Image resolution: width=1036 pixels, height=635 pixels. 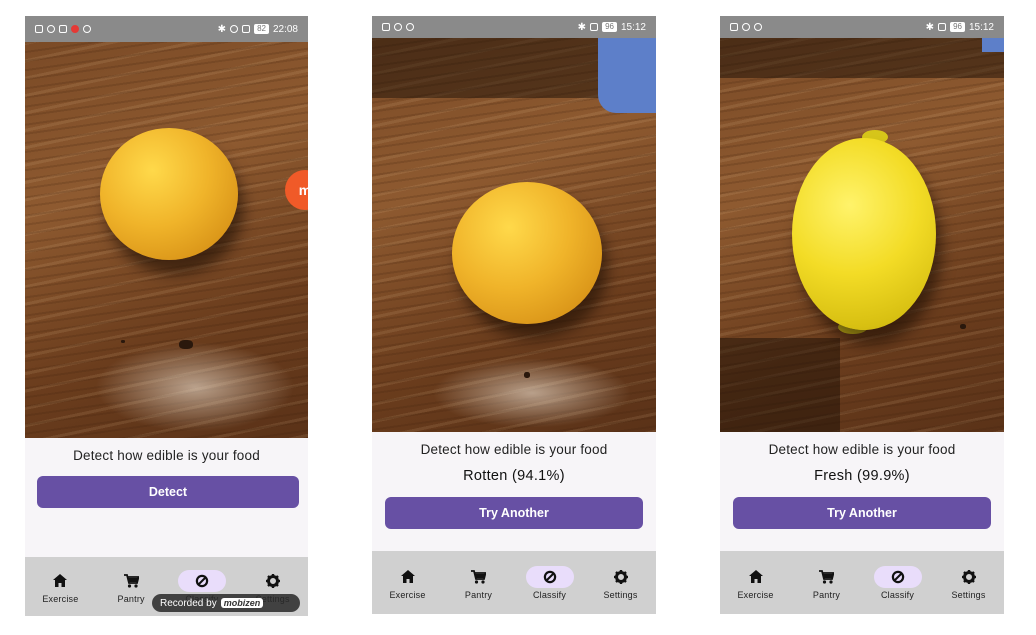 I want to click on status-bar: ✱ 82 22:08, so click(x=166, y=29).